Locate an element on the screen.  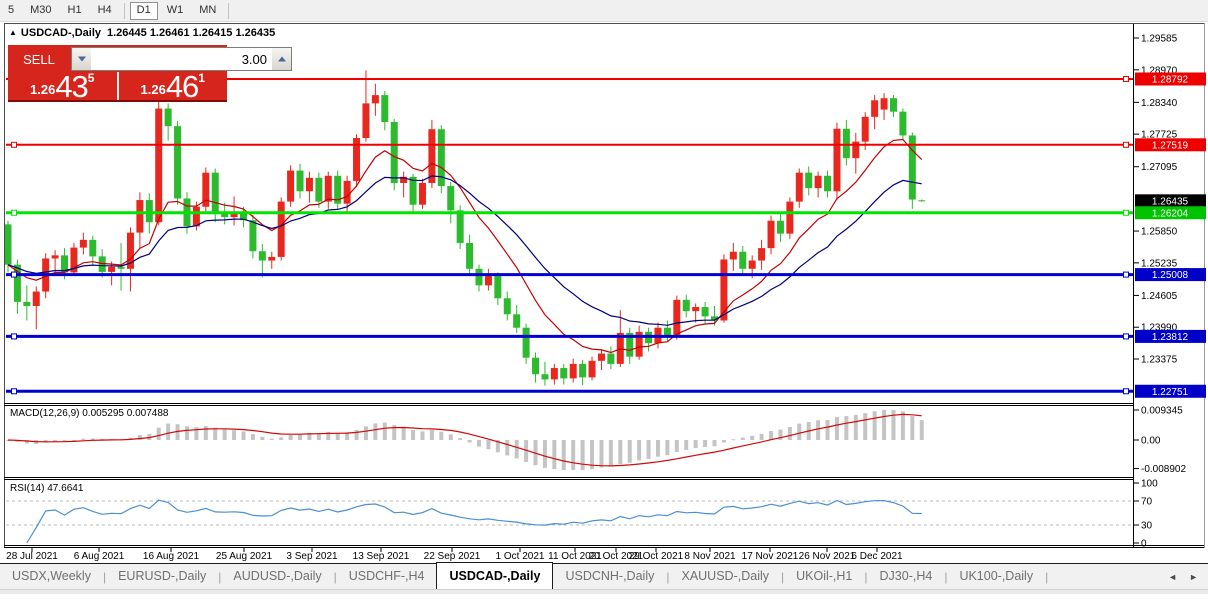
tab-audusd-daily: AUDUSD-,Daily is located at coordinates (277, 576).